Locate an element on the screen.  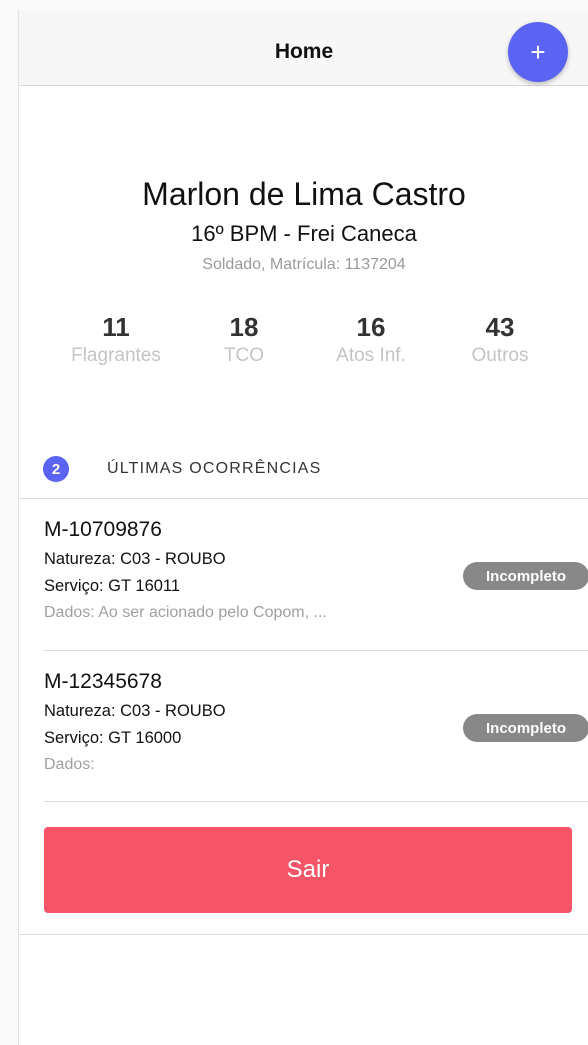
stat-label: Atos Inf. is located at coordinates (371, 355).